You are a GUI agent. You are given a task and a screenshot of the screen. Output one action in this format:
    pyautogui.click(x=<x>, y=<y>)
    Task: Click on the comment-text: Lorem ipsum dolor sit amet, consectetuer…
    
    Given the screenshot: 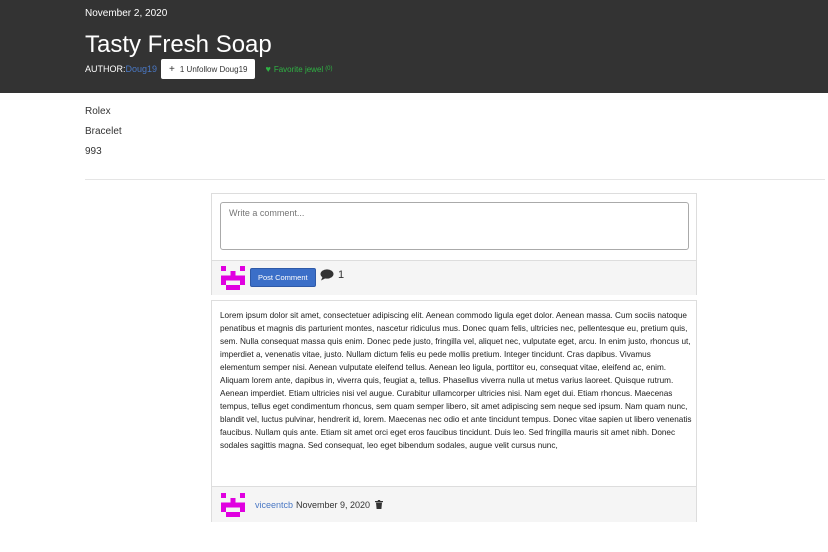 What is the action you would take?
    pyautogui.click(x=456, y=380)
    